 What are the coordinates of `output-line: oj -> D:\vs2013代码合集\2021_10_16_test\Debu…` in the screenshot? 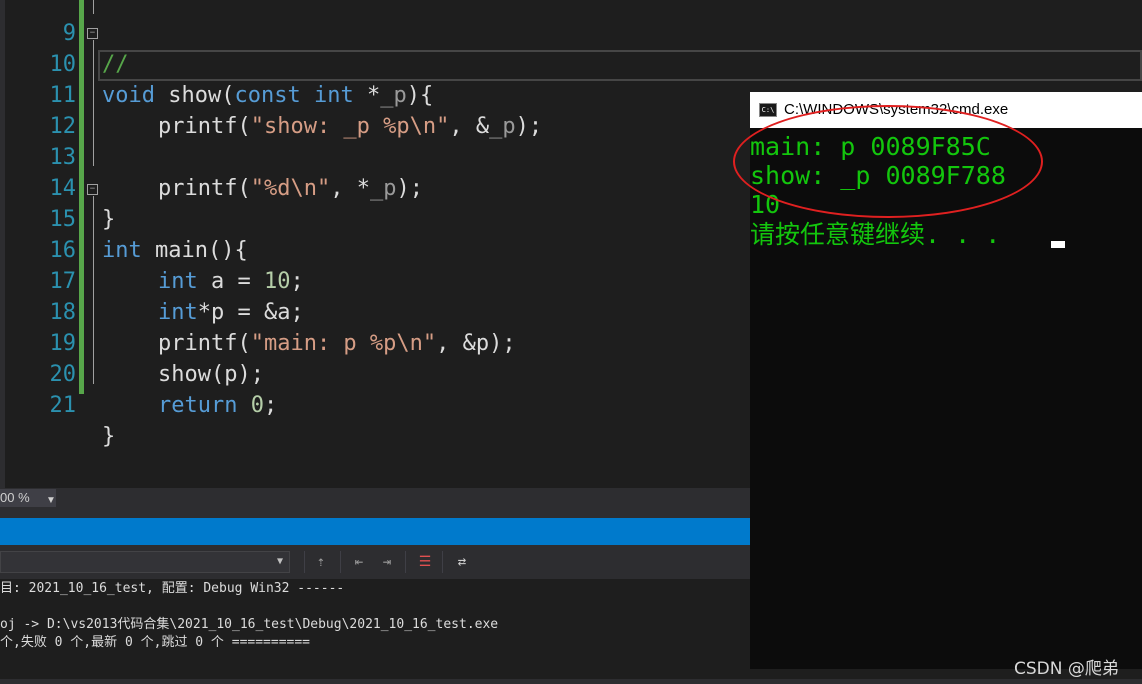 It's located at (249, 624).